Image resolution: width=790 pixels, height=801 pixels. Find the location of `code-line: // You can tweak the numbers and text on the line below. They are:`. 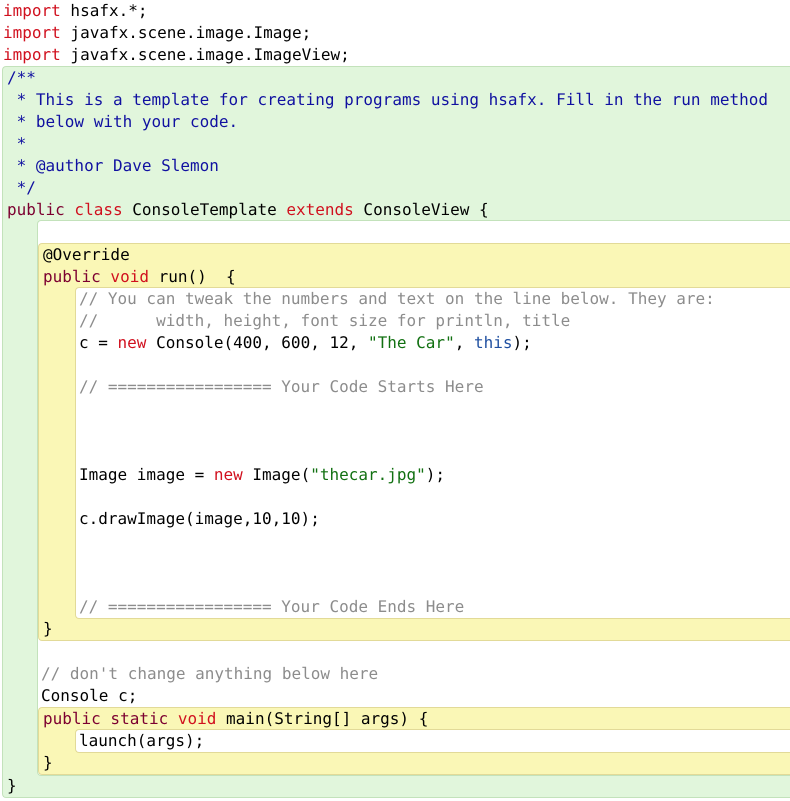

code-line: // You can tweak the numbers and text on the line below. They are: is located at coordinates (397, 299).